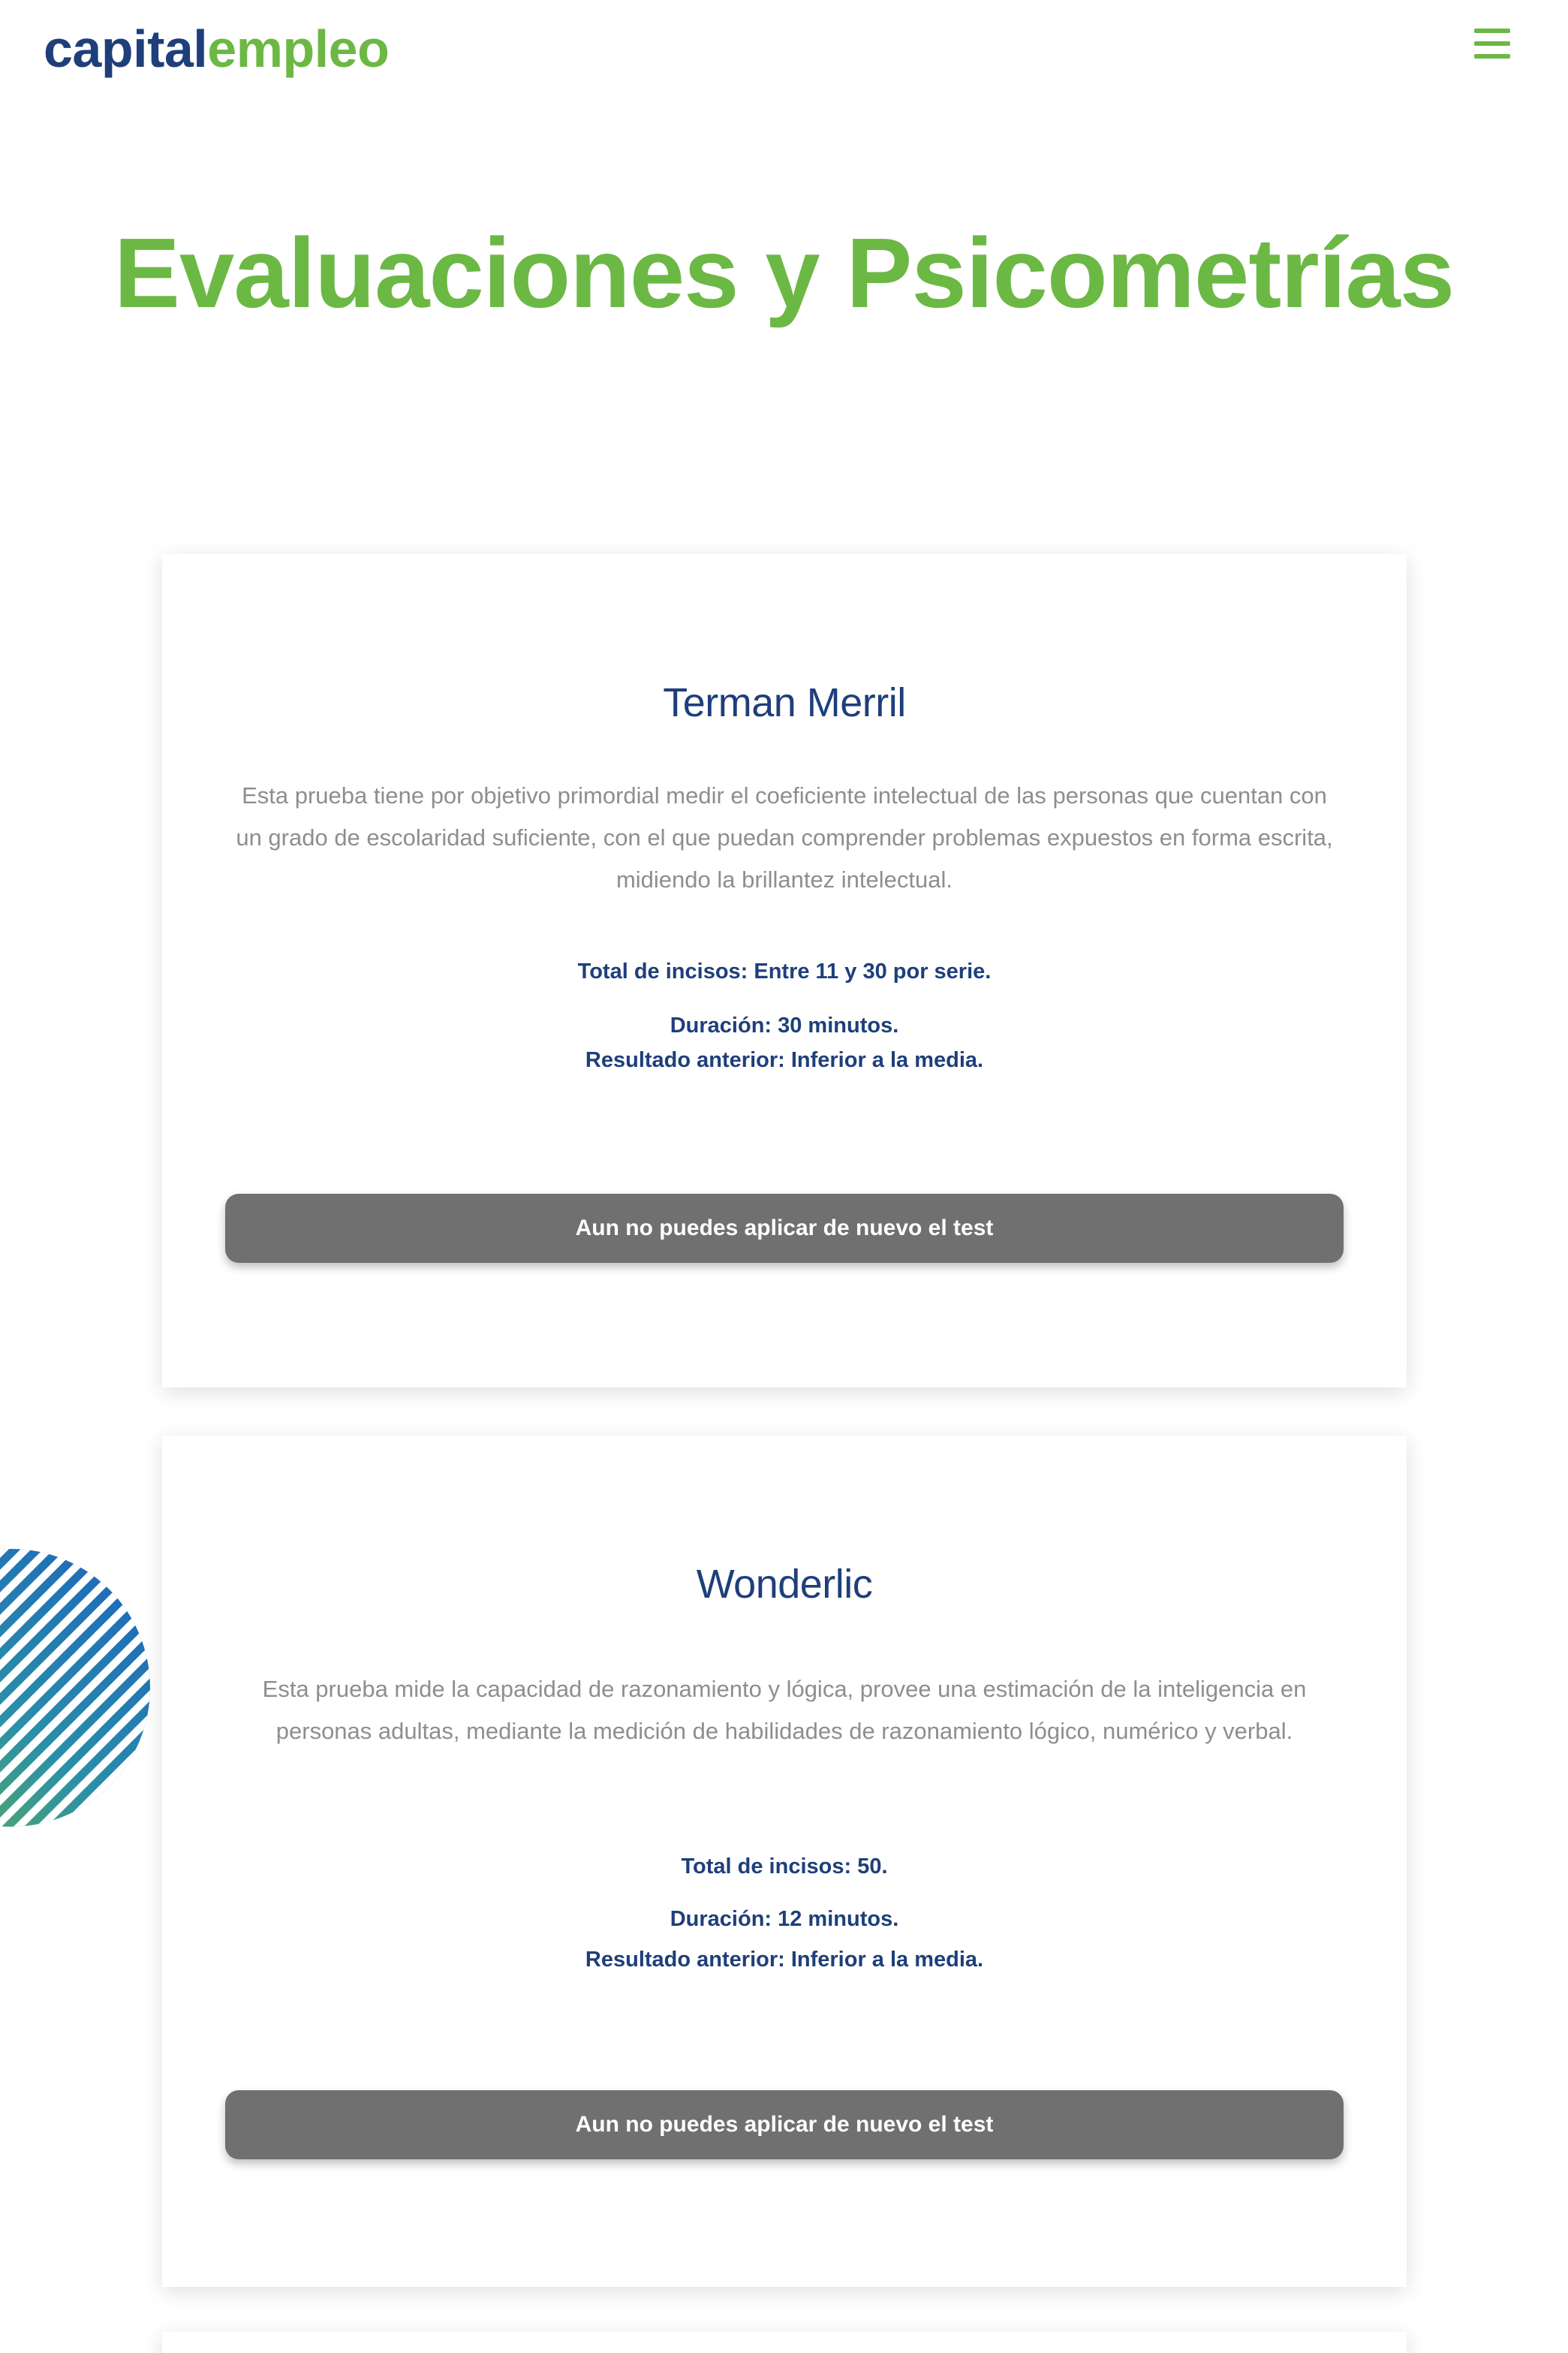 The image size is (1568, 2353). I want to click on capitalempleo-logo: capitalempleo, so click(217, 49).